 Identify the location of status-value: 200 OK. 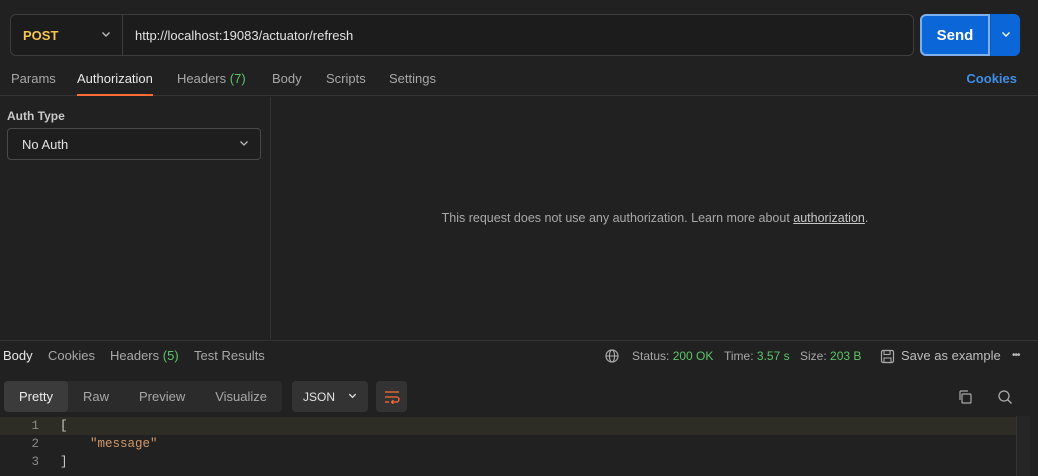
(693, 356).